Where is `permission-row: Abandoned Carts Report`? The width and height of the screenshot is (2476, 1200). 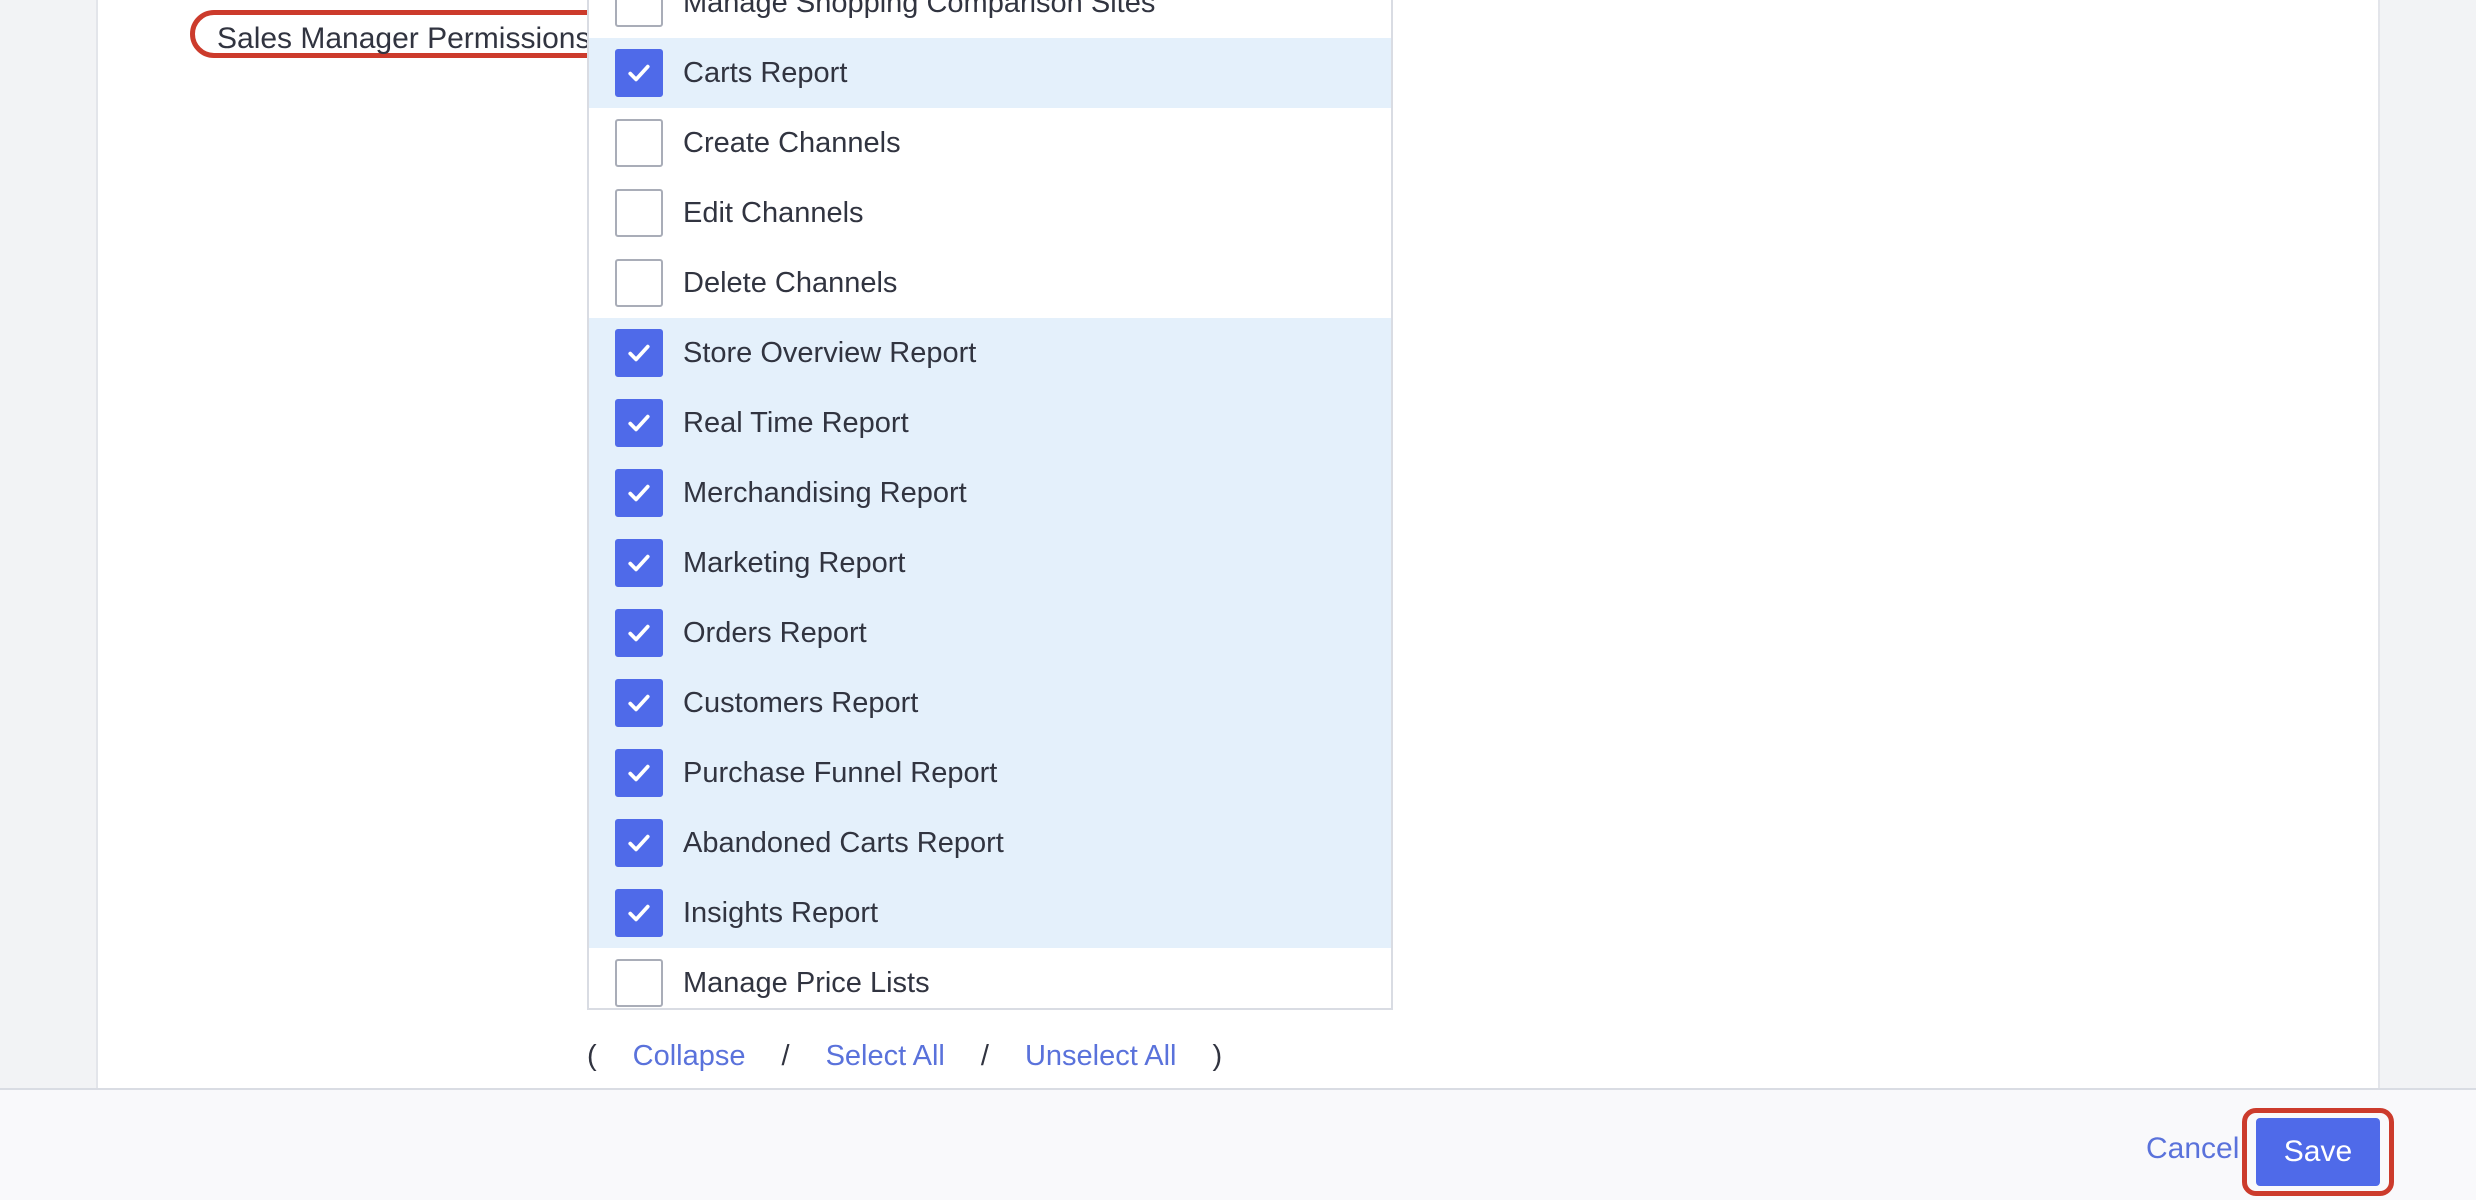 permission-row: Abandoned Carts Report is located at coordinates (990, 843).